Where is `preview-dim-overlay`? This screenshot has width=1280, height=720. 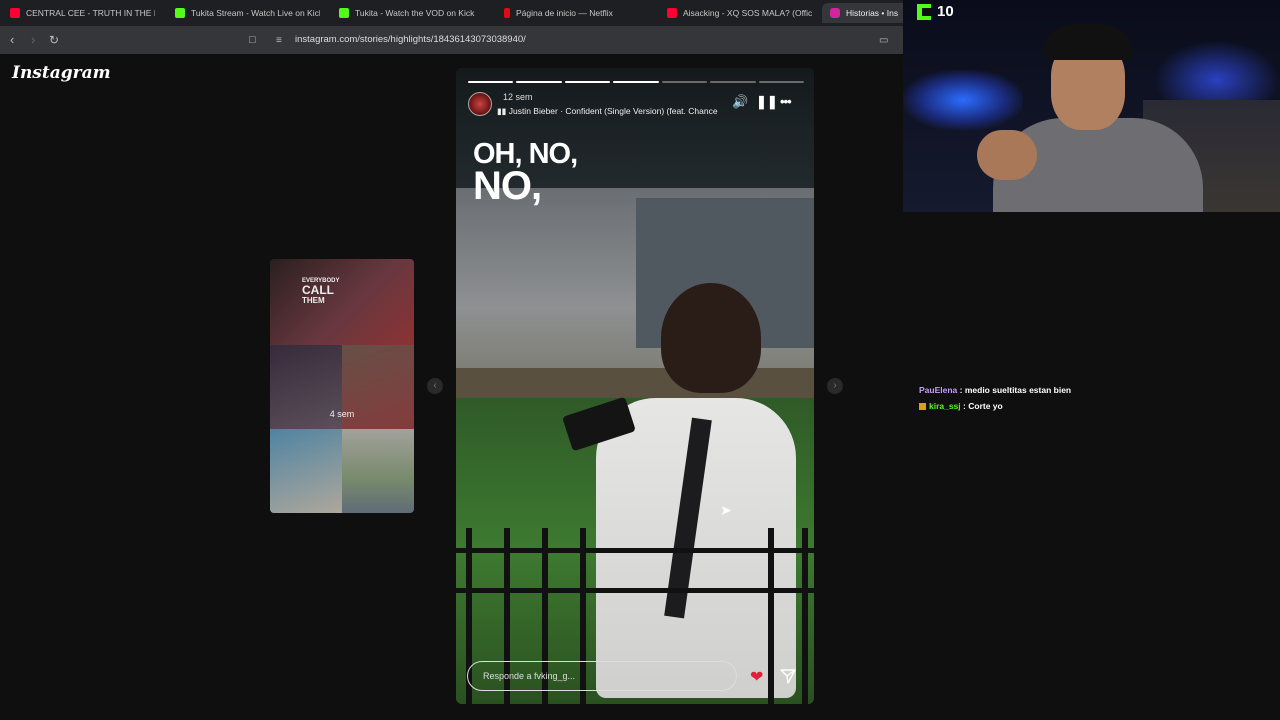
preview-dim-overlay is located at coordinates (342, 386).